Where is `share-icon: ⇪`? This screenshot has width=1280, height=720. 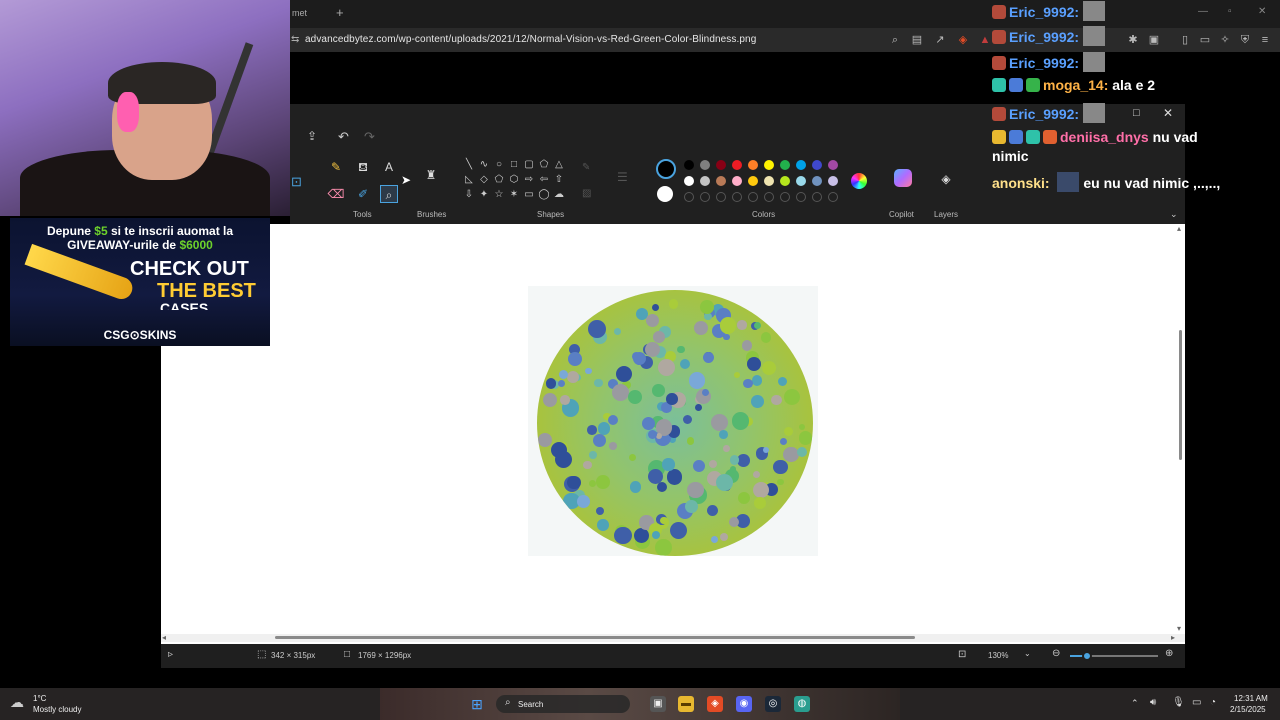
share-icon: ⇪ is located at coordinates (312, 136).